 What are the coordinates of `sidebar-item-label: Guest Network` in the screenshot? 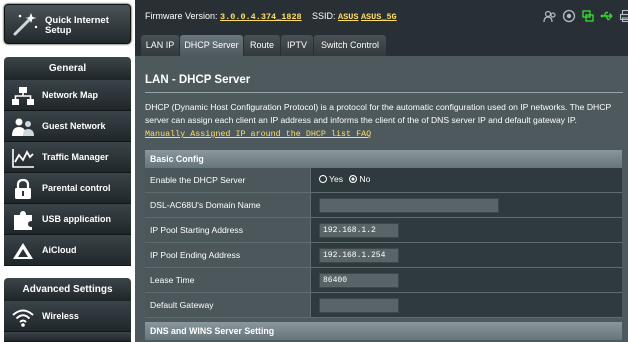 It's located at (74, 126).